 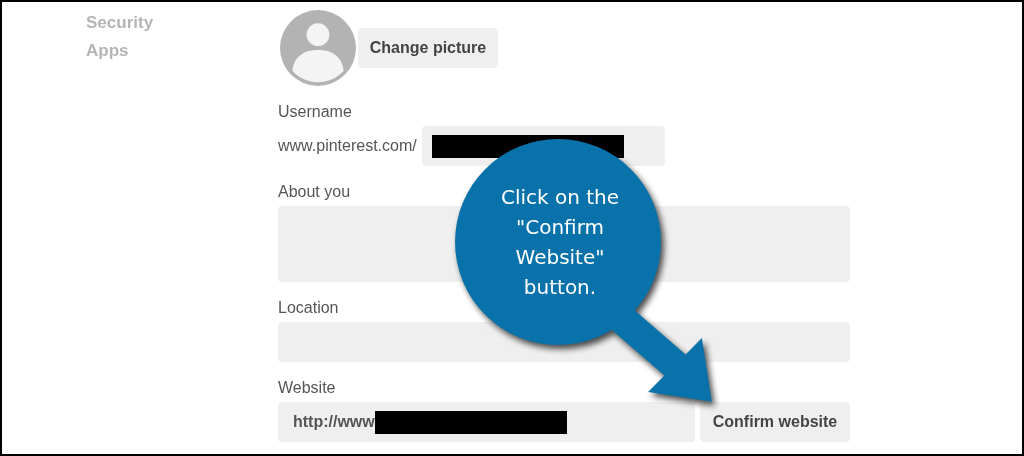 What do you see at coordinates (560, 242) in the screenshot?
I see `callout-tooltip-text: Click on the "Confirm Website" button.` at bounding box center [560, 242].